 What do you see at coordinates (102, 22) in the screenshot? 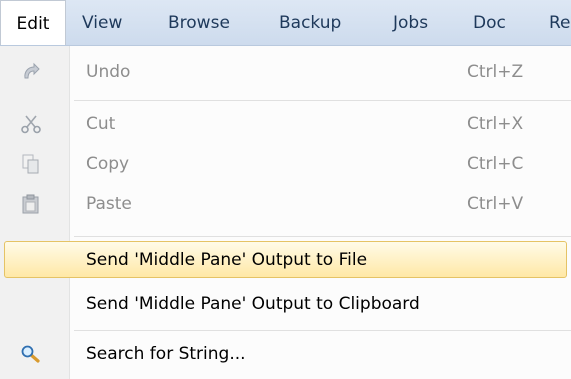
I see `menu-view: View` at bounding box center [102, 22].